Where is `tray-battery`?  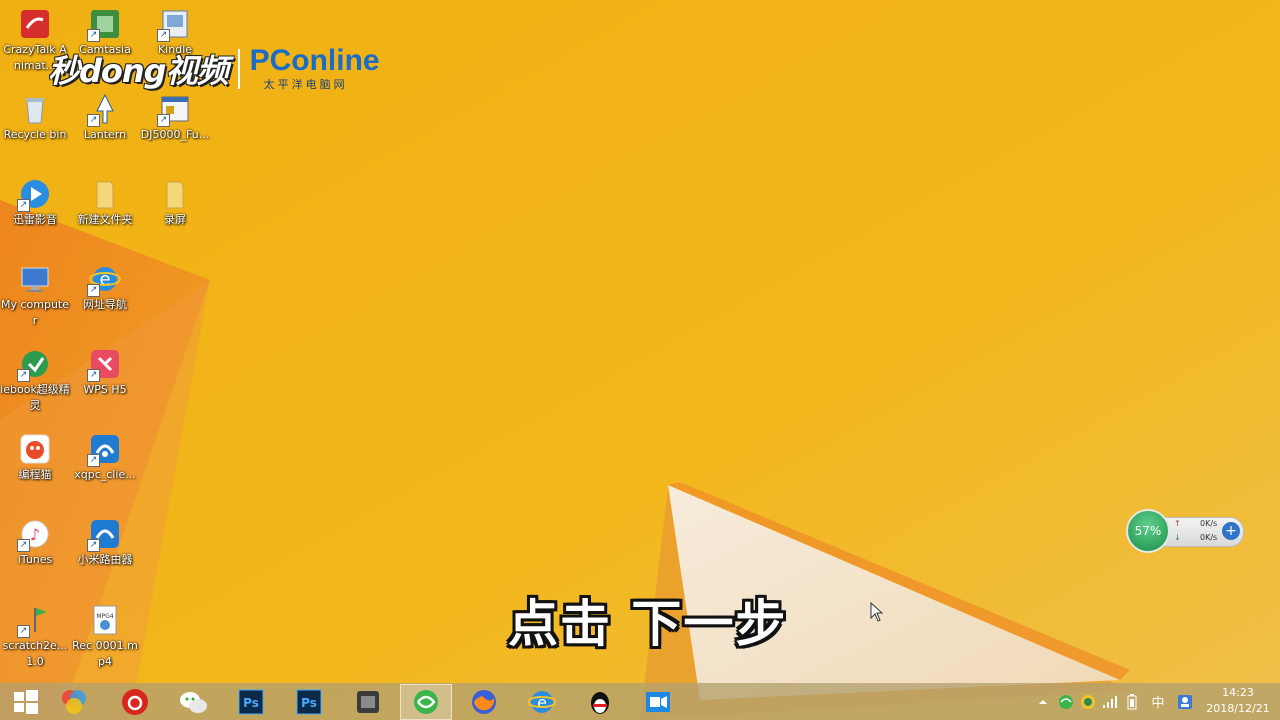
tray-battery is located at coordinates (1132, 701).